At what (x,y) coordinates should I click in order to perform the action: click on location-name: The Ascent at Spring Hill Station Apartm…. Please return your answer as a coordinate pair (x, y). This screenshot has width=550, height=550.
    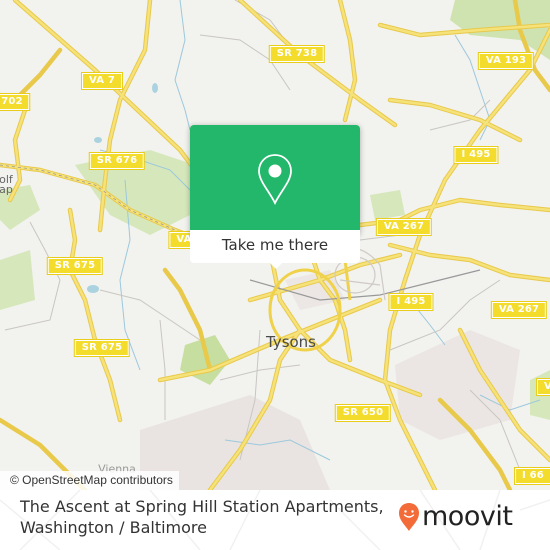
    Looking at the image, I should click on (202, 506).